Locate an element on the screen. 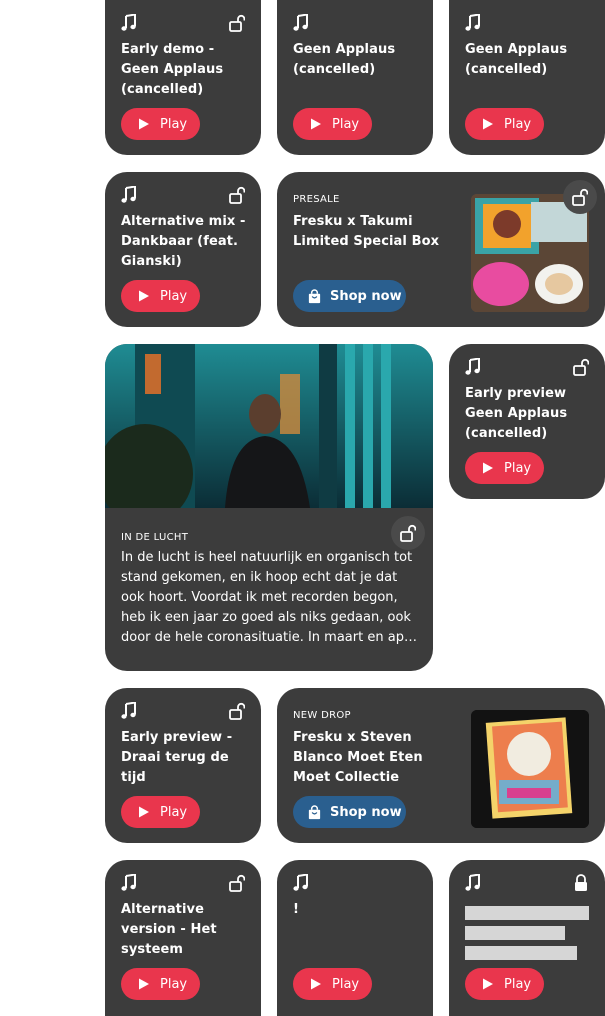  track-card: Play is located at coordinates (527, 938).